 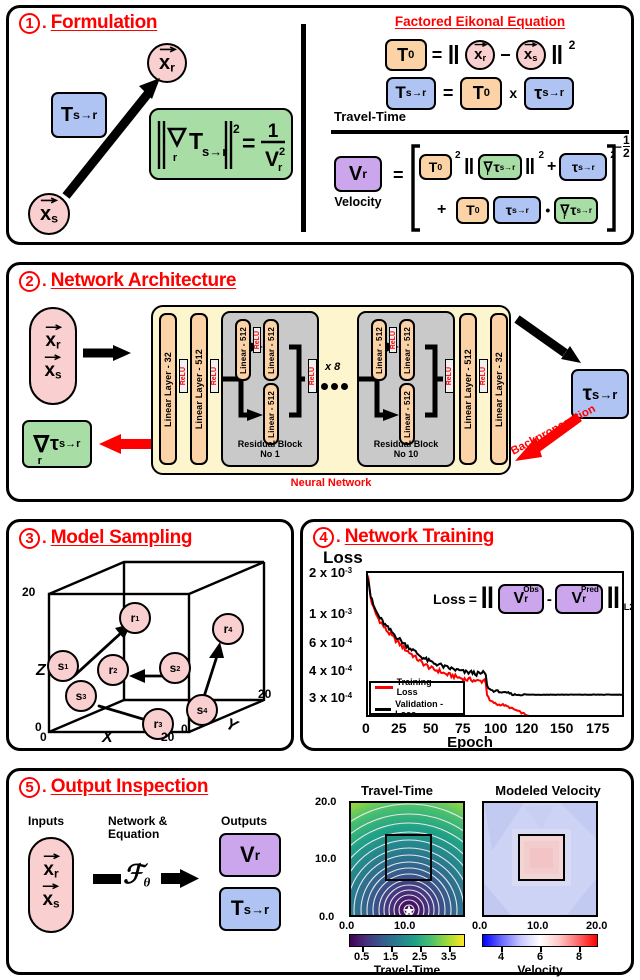 What do you see at coordinates (107, 353) in the screenshot?
I see `input-arrow-icon` at bounding box center [107, 353].